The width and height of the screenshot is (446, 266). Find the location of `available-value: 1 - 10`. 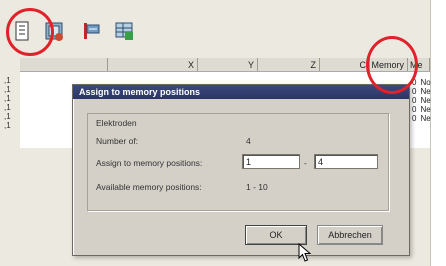

available-value: 1 - 10 is located at coordinates (257, 187).